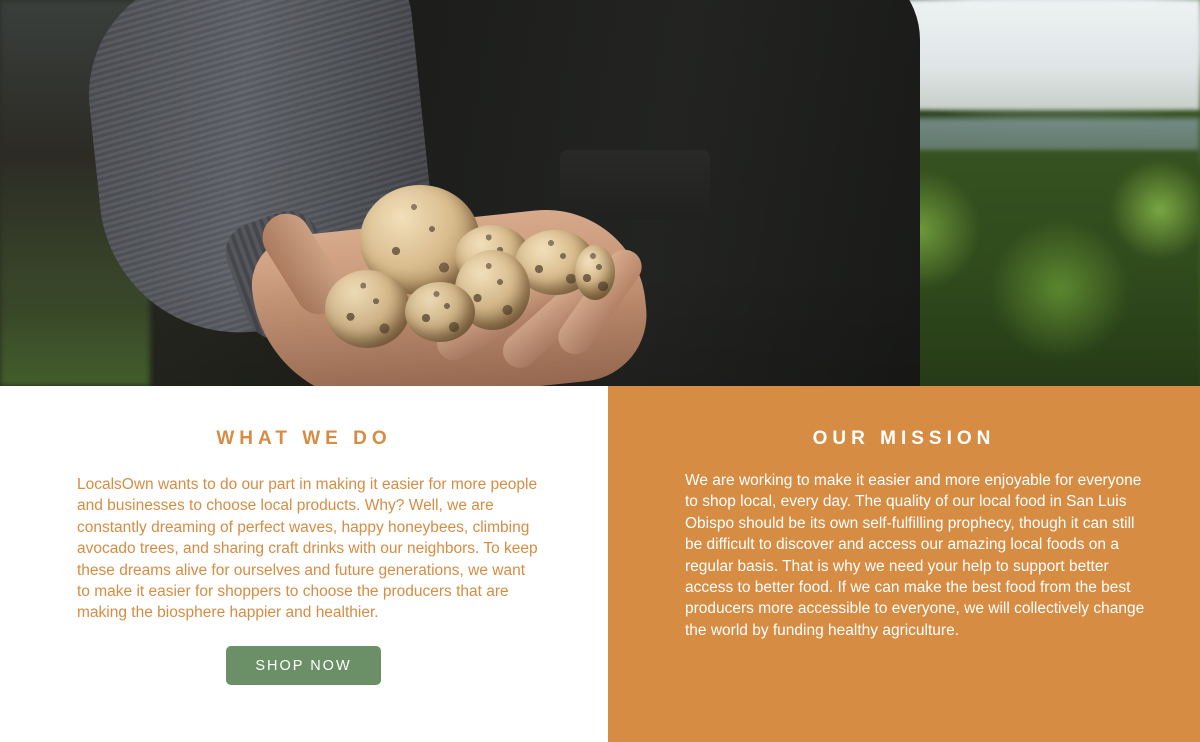 This screenshot has width=1200, height=742. Describe the element at coordinates (304, 438) in the screenshot. I see `what-we-do-heading: WHAT WE DO` at that location.